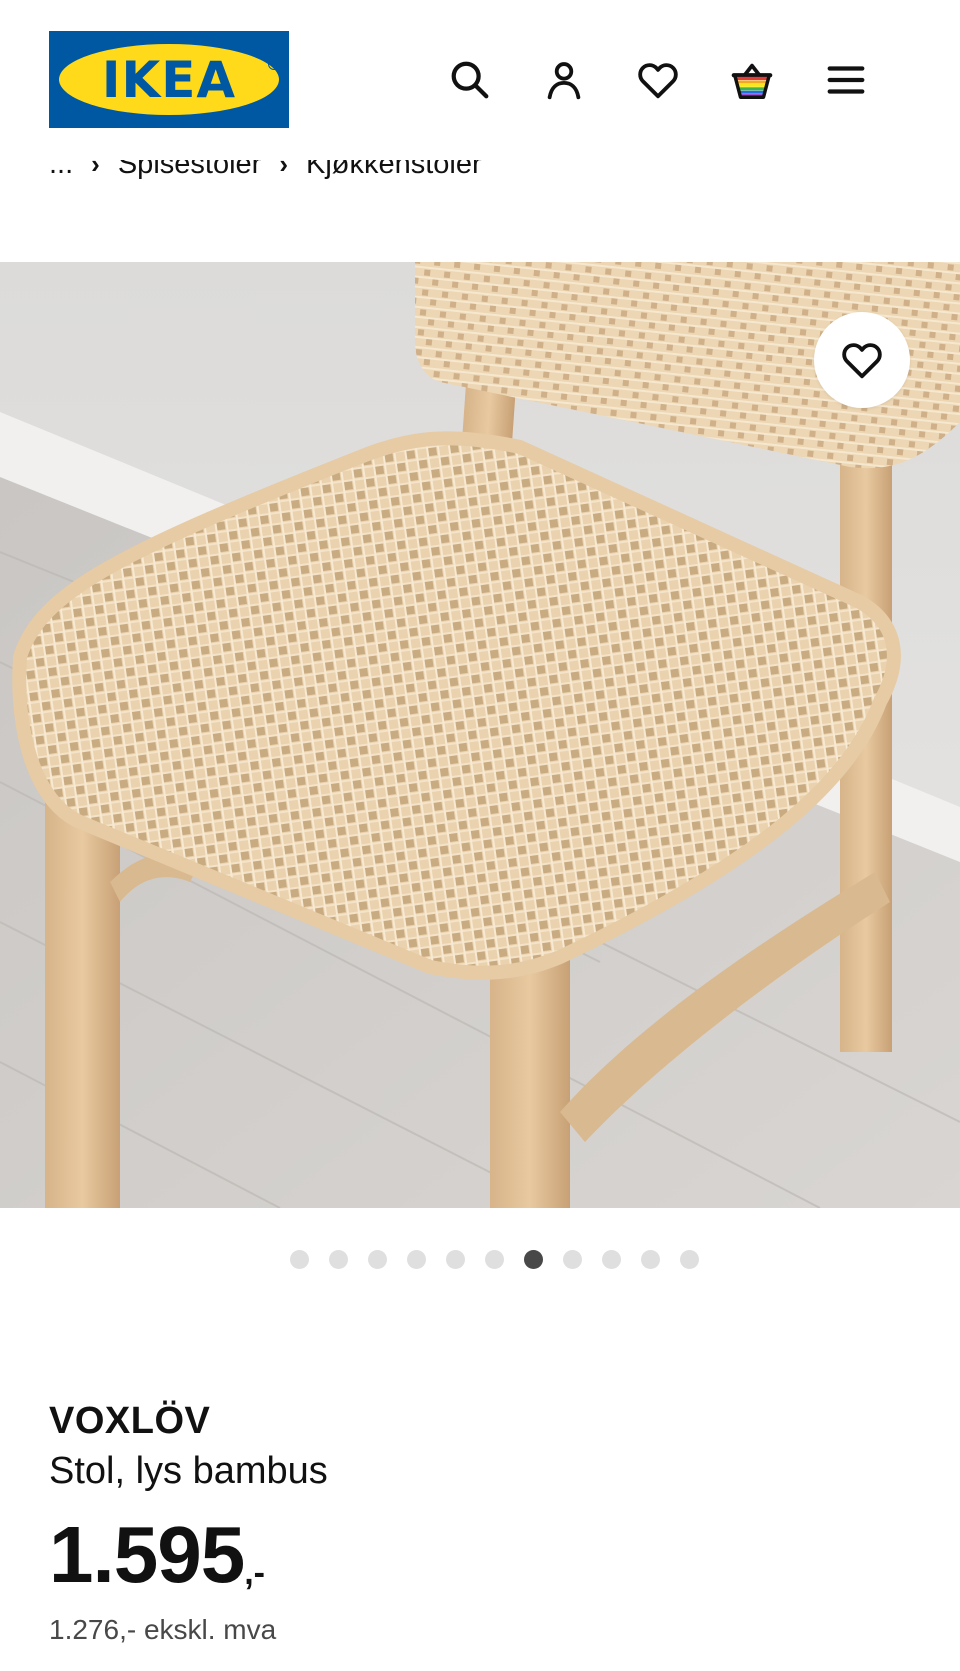  Describe the element at coordinates (274, 64) in the screenshot. I see `registered-mark: R` at that location.